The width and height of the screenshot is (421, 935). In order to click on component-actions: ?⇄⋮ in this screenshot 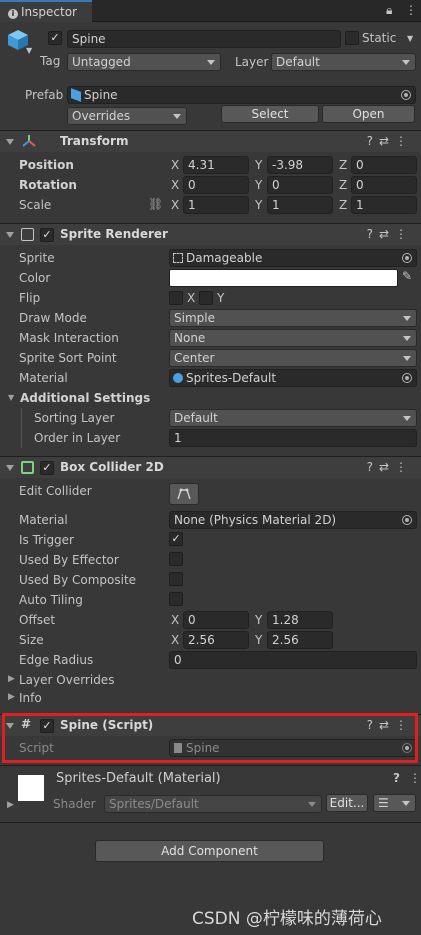, I will do `click(390, 141)`.